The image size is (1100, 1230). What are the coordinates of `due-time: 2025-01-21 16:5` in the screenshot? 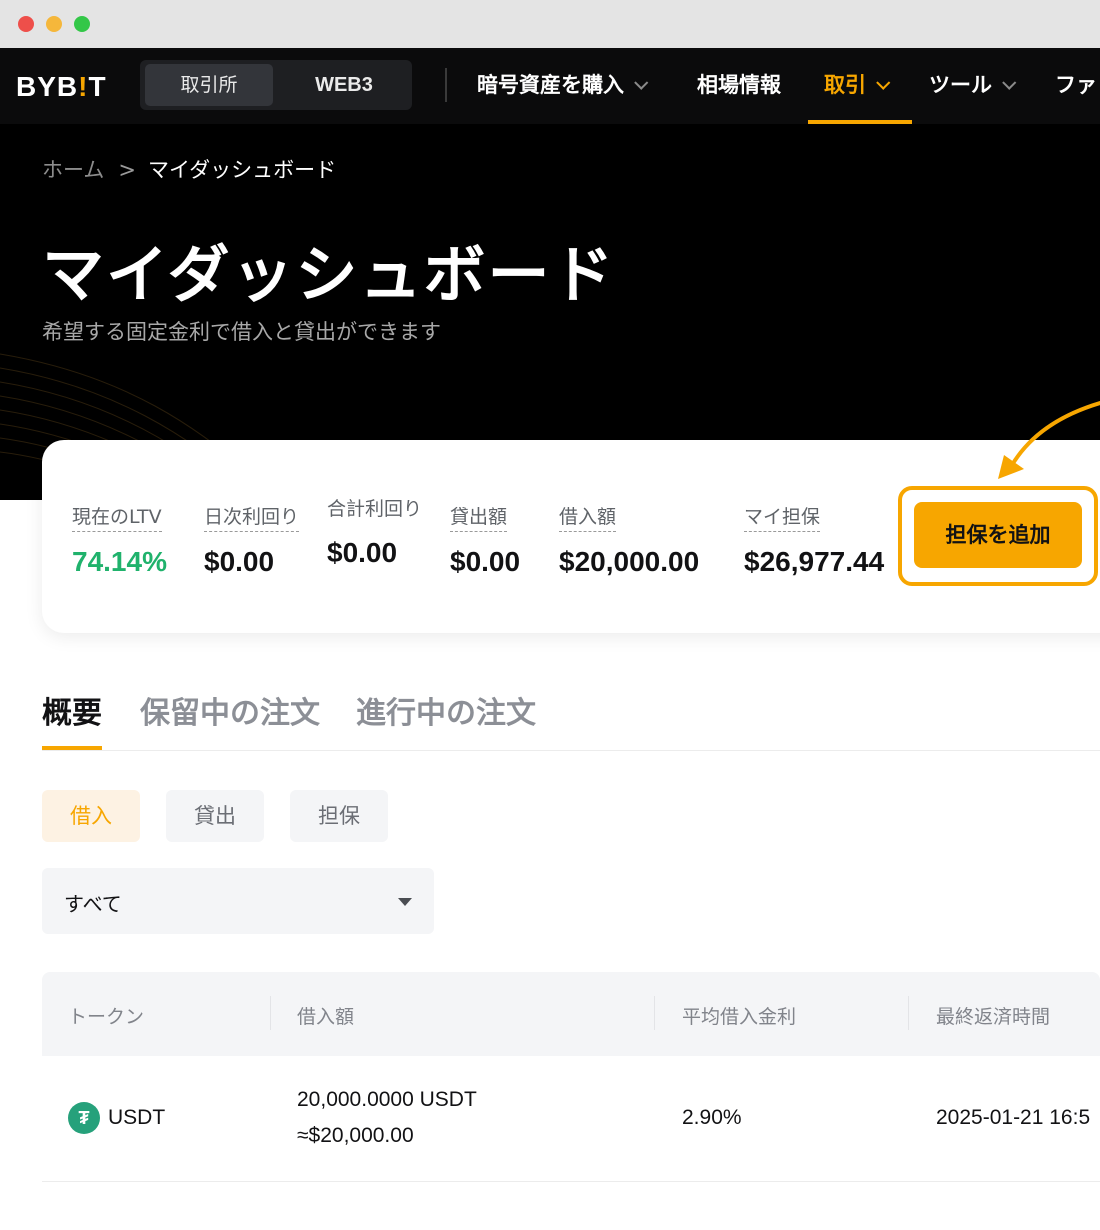 It's located at (1013, 1117).